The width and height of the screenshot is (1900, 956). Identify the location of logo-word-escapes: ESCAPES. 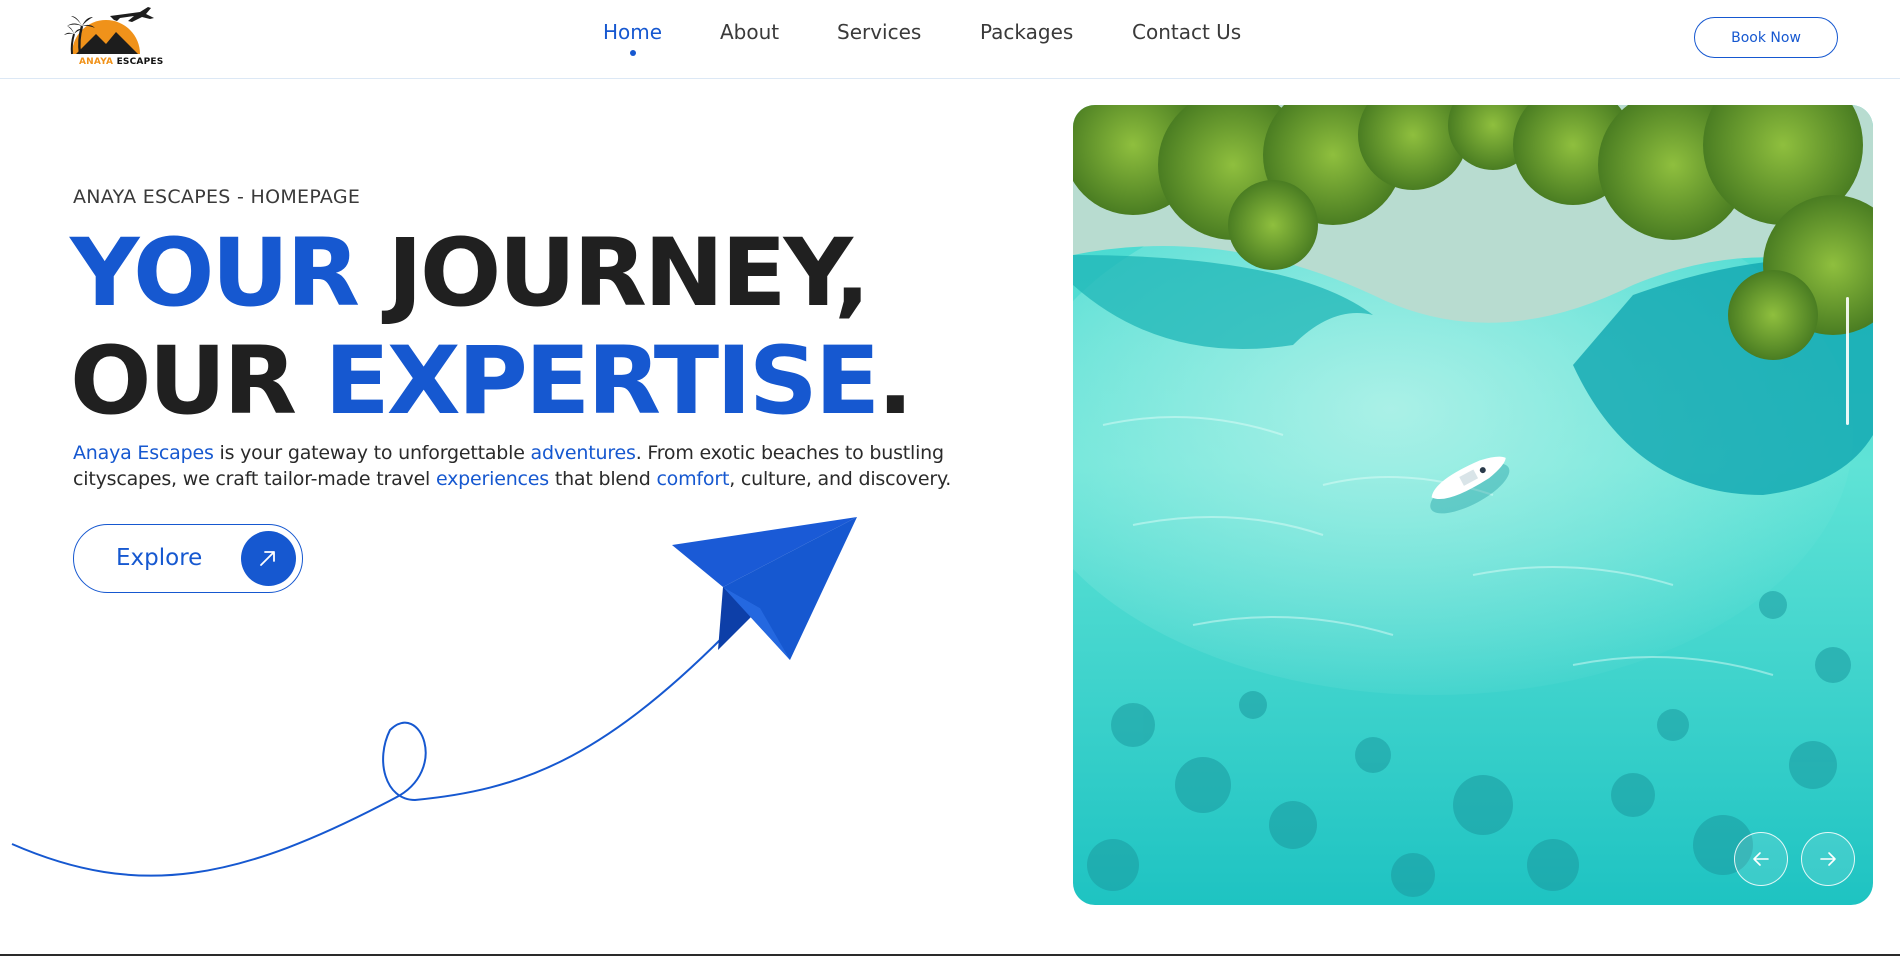
(140, 62).